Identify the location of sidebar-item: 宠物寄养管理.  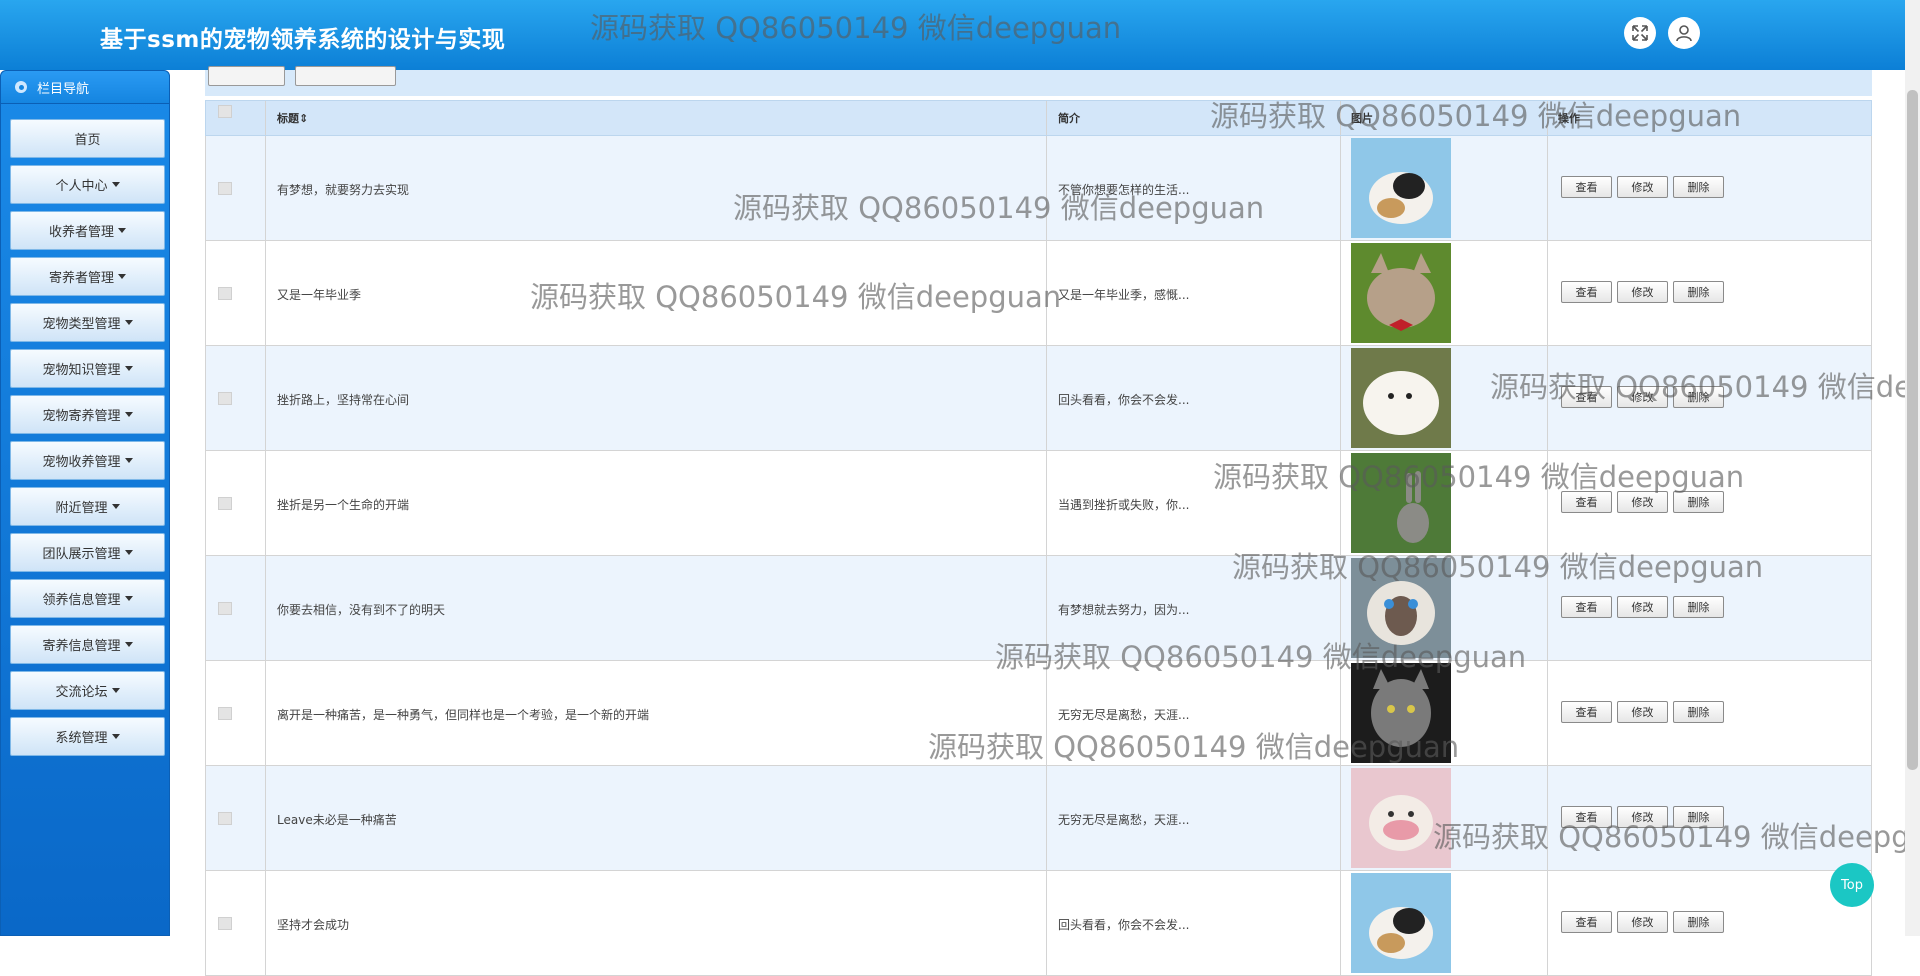
(87, 414).